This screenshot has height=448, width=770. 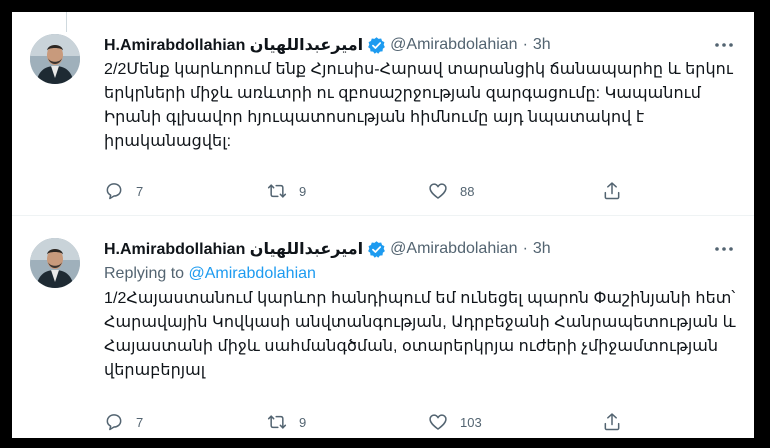 What do you see at coordinates (471, 422) in the screenshot?
I see `like-count: 103` at bounding box center [471, 422].